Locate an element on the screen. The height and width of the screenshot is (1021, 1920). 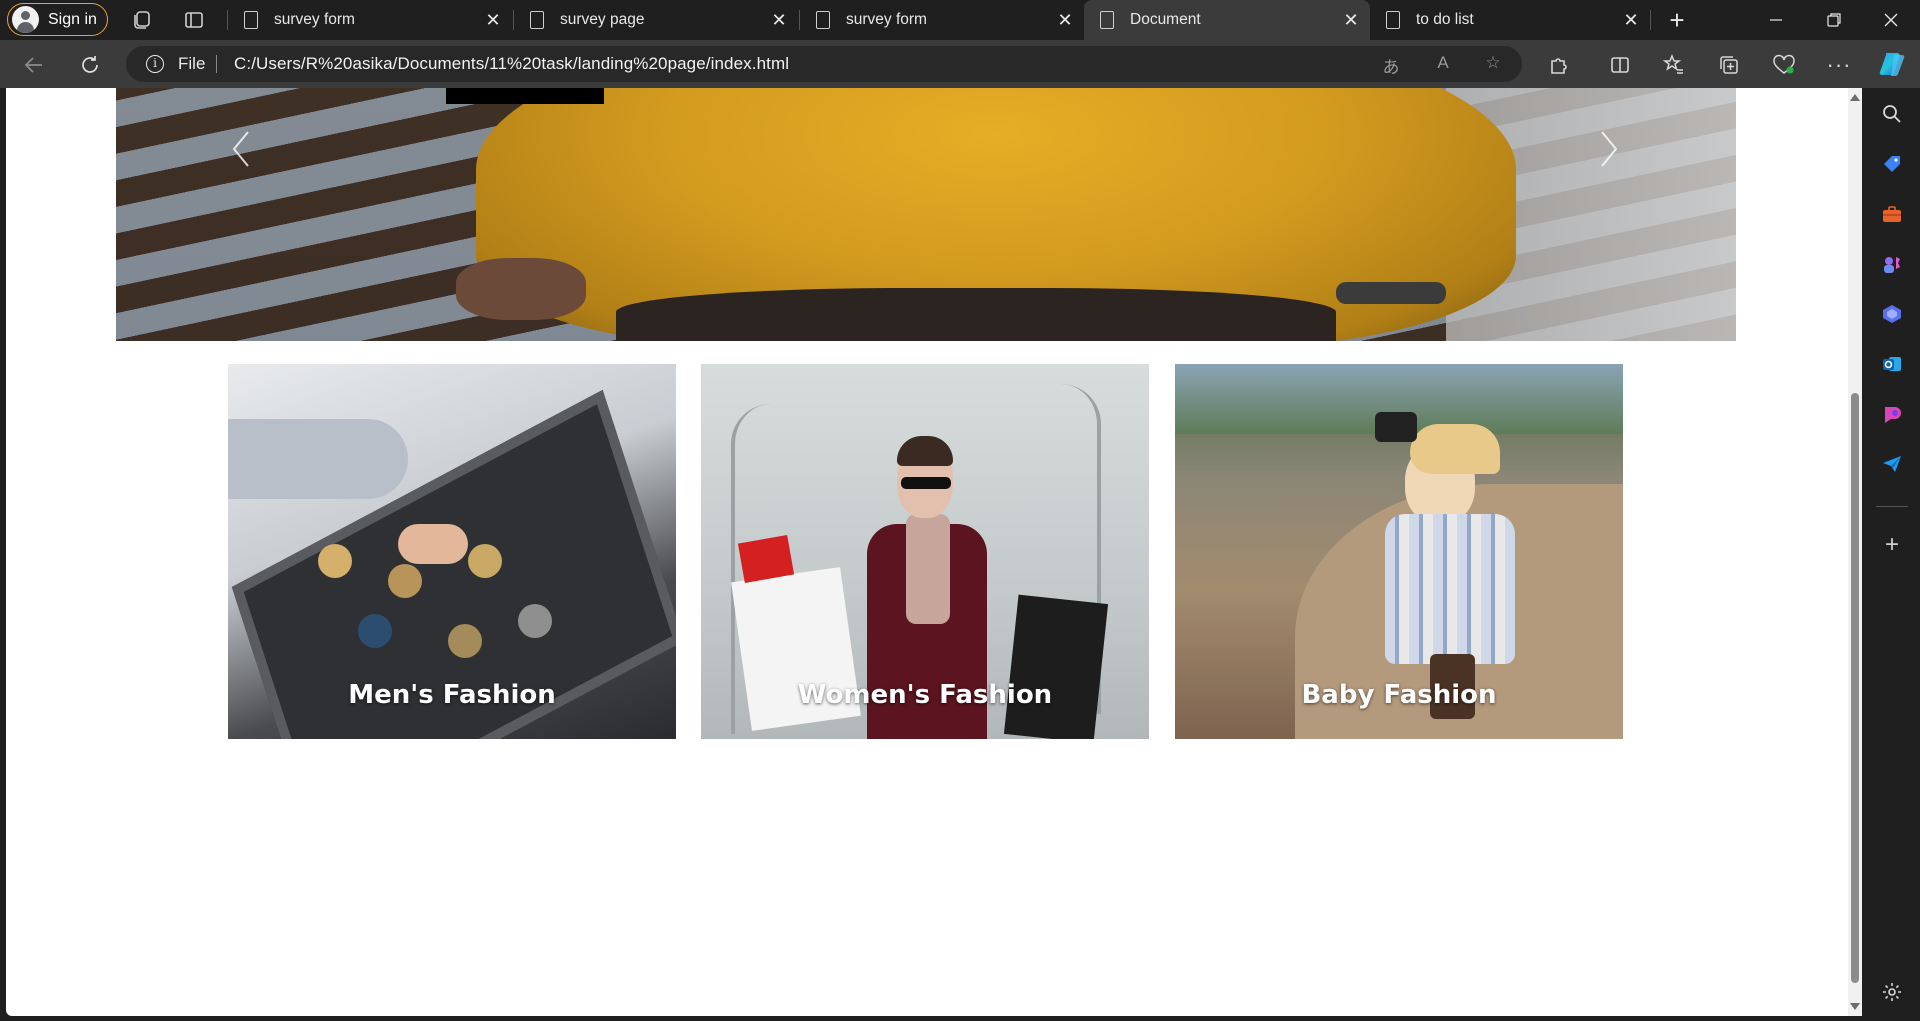
hero-pants is located at coordinates (976, 314).